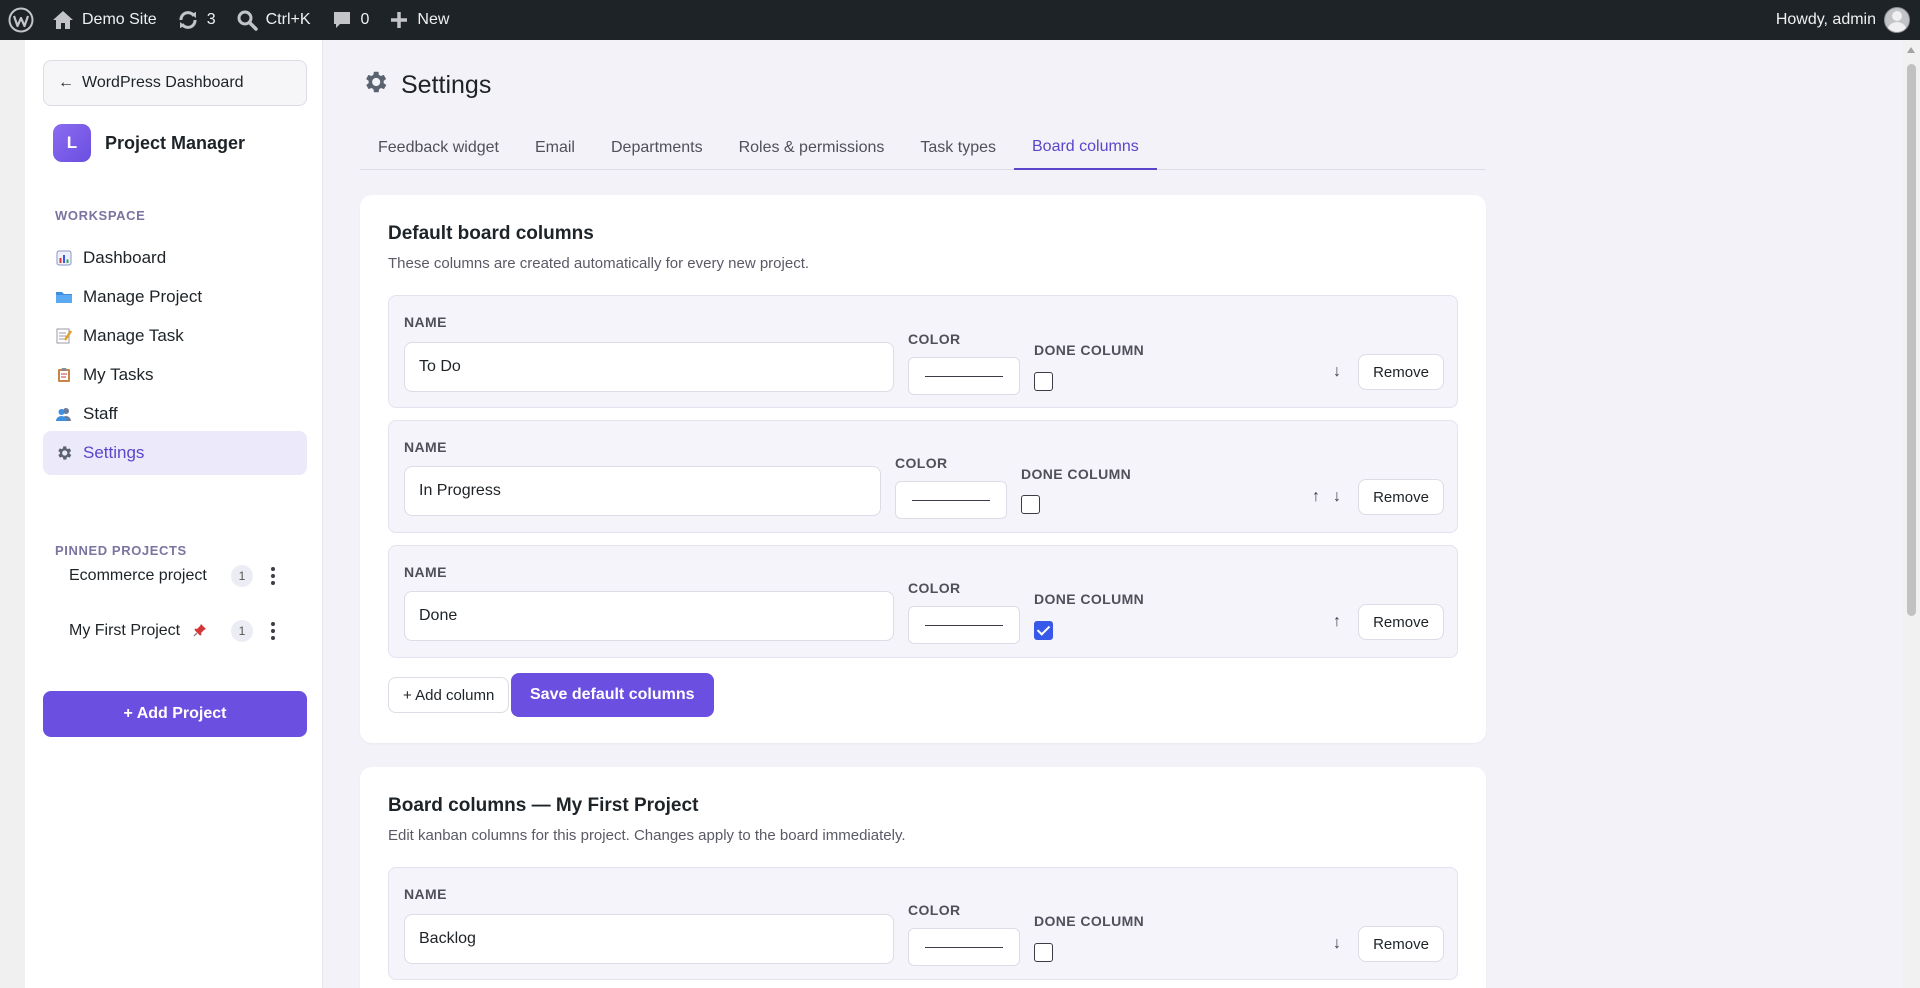 Image resolution: width=1920 pixels, height=988 pixels. Describe the element at coordinates (175, 414) in the screenshot. I see `nav-item-staff: Staff` at that location.